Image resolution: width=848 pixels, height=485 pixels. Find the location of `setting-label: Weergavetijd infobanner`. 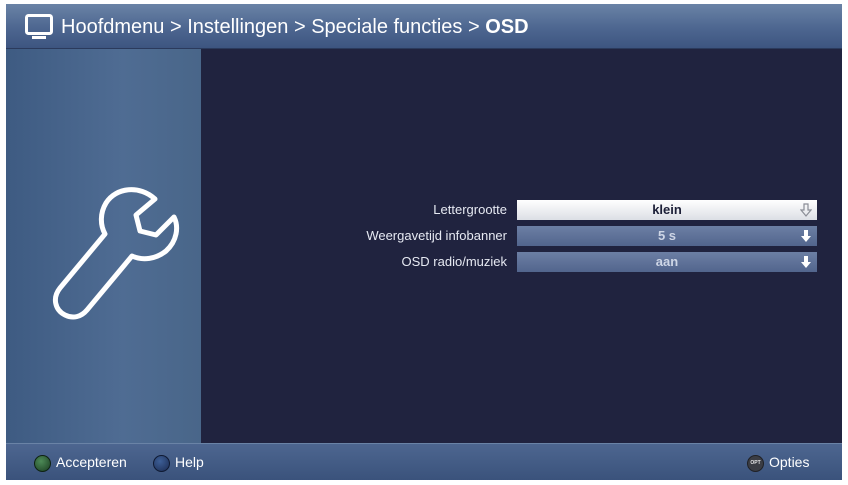

setting-label: Weergavetijd infobanner is located at coordinates (436, 235).